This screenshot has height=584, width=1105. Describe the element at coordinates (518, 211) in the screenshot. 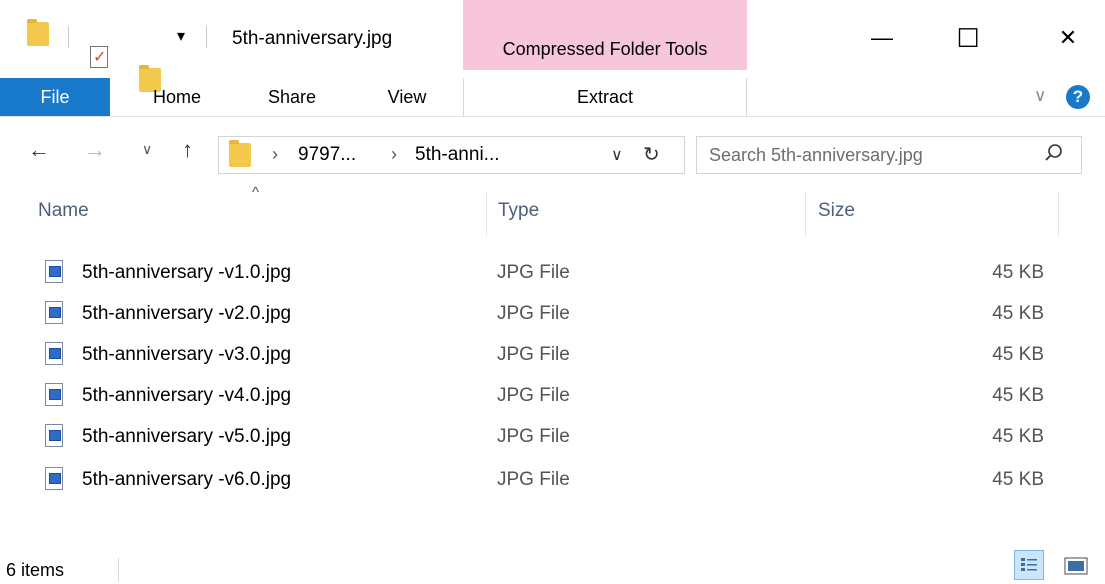

I see `column-header-type: Type` at that location.